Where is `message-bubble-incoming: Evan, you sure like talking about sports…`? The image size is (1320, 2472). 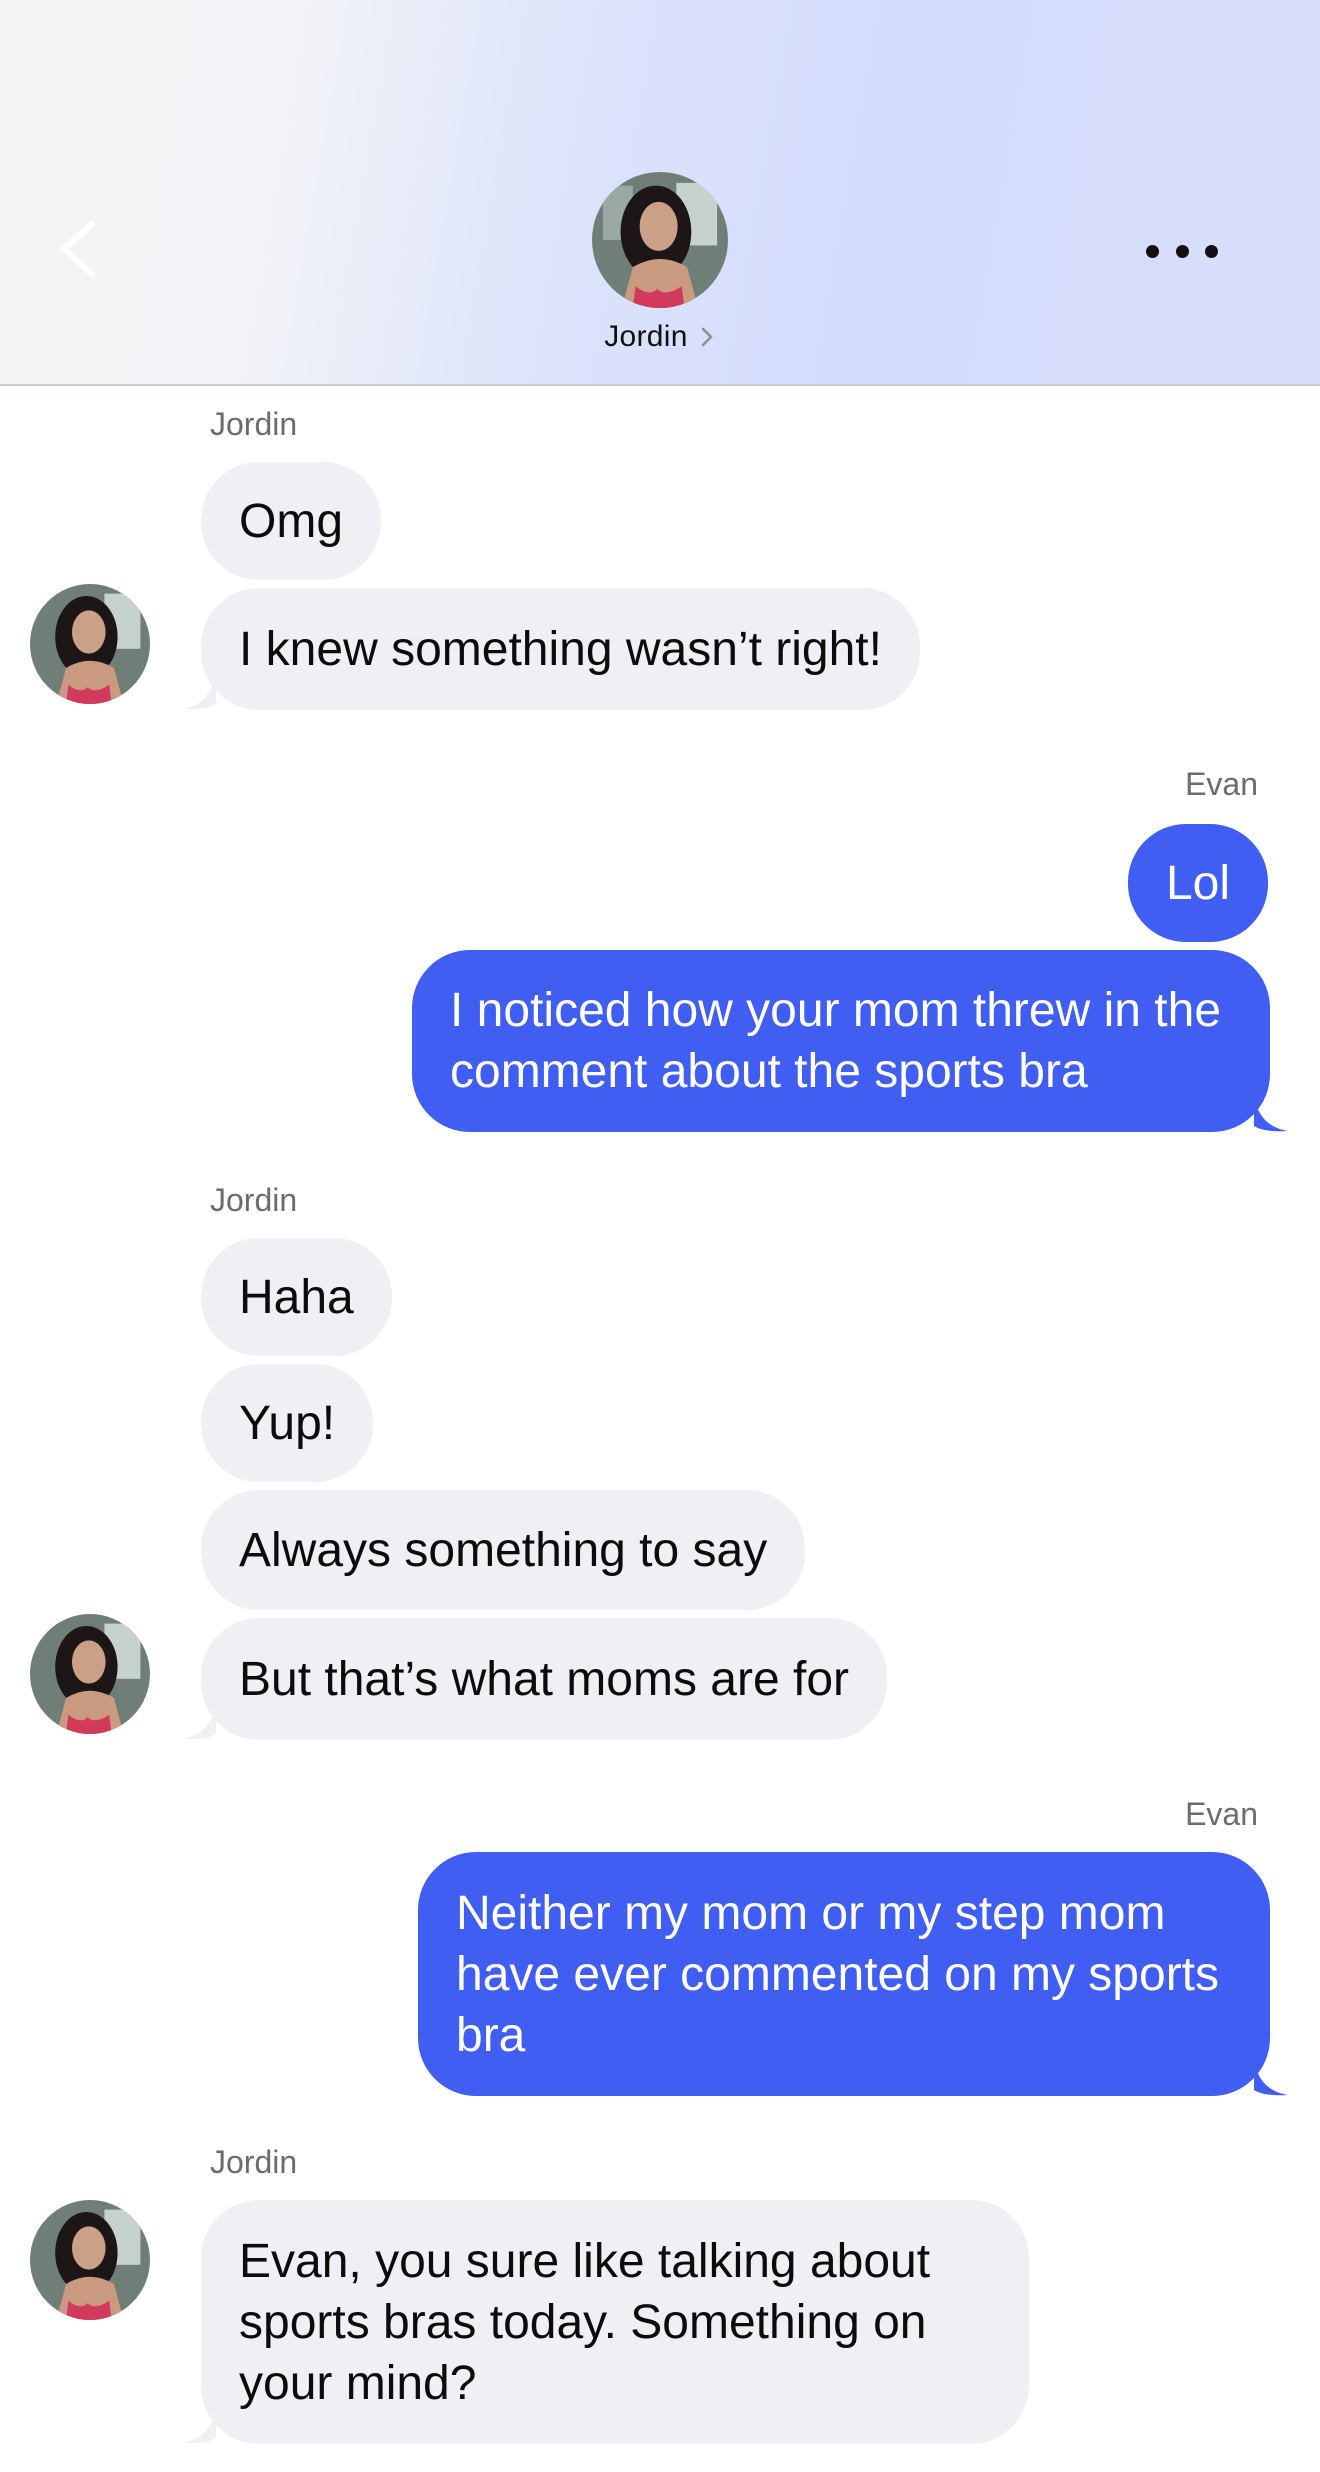
message-bubble-incoming: Evan, you sure like talking about sports… is located at coordinates (615, 2322).